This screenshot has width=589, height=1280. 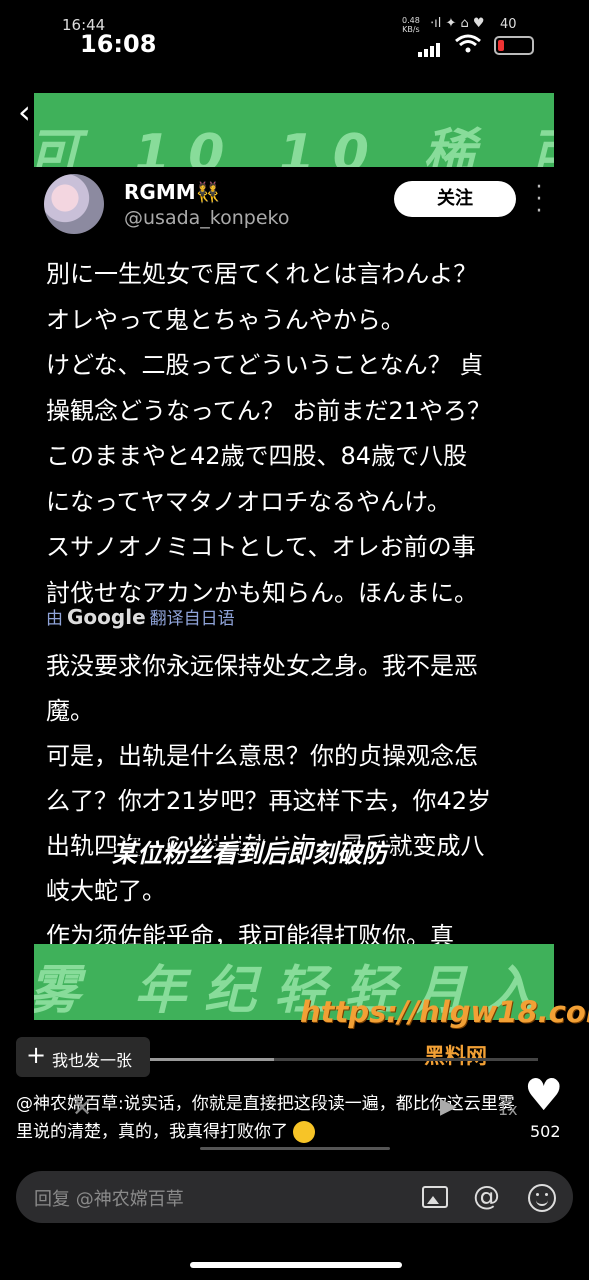 I want to click on like-heart-icon: ♥, so click(x=543, y=1096).